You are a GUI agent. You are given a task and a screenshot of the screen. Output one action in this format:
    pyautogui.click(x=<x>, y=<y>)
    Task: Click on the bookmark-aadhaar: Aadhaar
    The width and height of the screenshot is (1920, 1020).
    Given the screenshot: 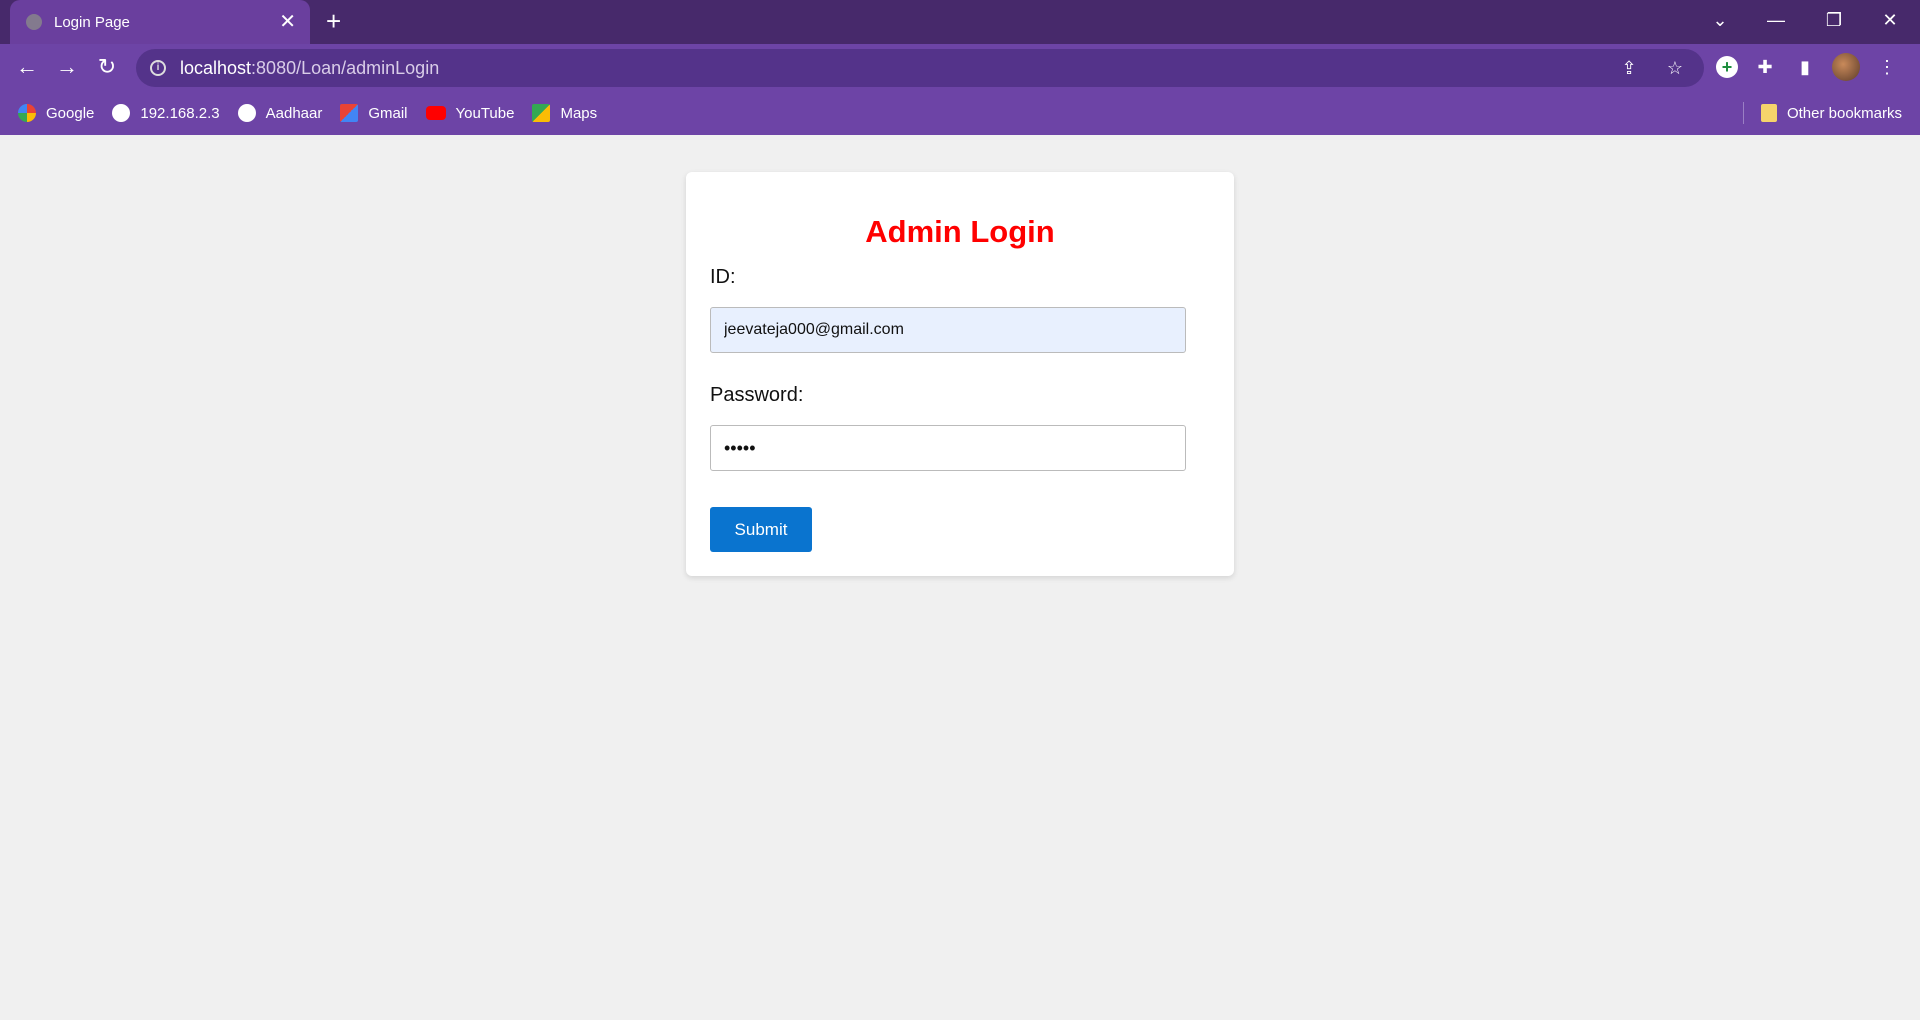 What is the action you would take?
    pyautogui.click(x=280, y=113)
    